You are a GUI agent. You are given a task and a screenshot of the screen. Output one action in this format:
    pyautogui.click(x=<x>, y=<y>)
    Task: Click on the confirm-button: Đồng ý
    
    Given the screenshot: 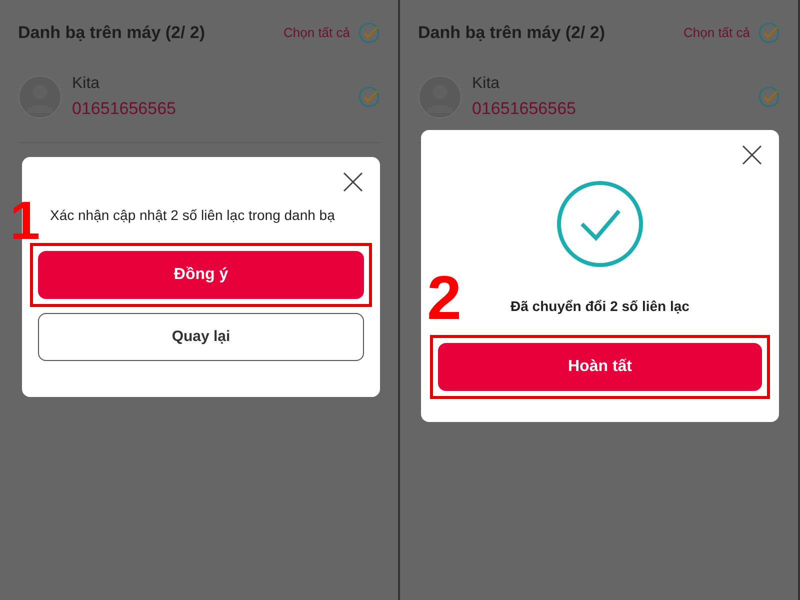 What is the action you would take?
    pyautogui.click(x=201, y=275)
    